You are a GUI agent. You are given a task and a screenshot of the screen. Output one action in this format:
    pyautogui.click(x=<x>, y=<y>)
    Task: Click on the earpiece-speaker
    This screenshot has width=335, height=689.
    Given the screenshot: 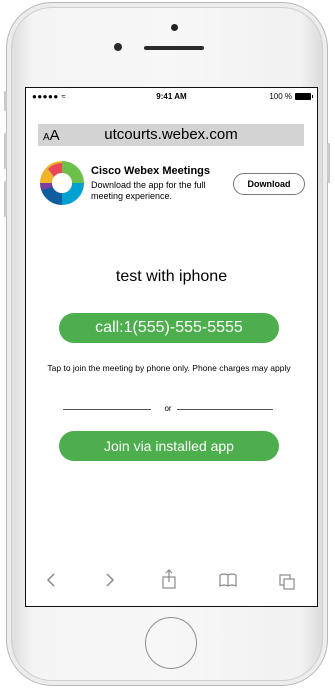 What is the action you would take?
    pyautogui.click(x=174, y=48)
    